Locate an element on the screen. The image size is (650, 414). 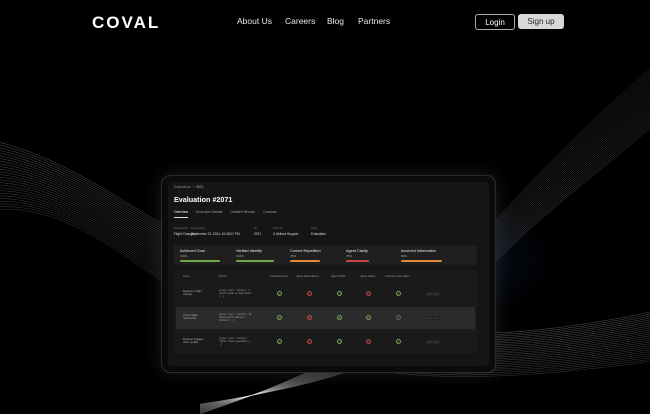
nav-link-blog: Blog is located at coordinates (335, 21).